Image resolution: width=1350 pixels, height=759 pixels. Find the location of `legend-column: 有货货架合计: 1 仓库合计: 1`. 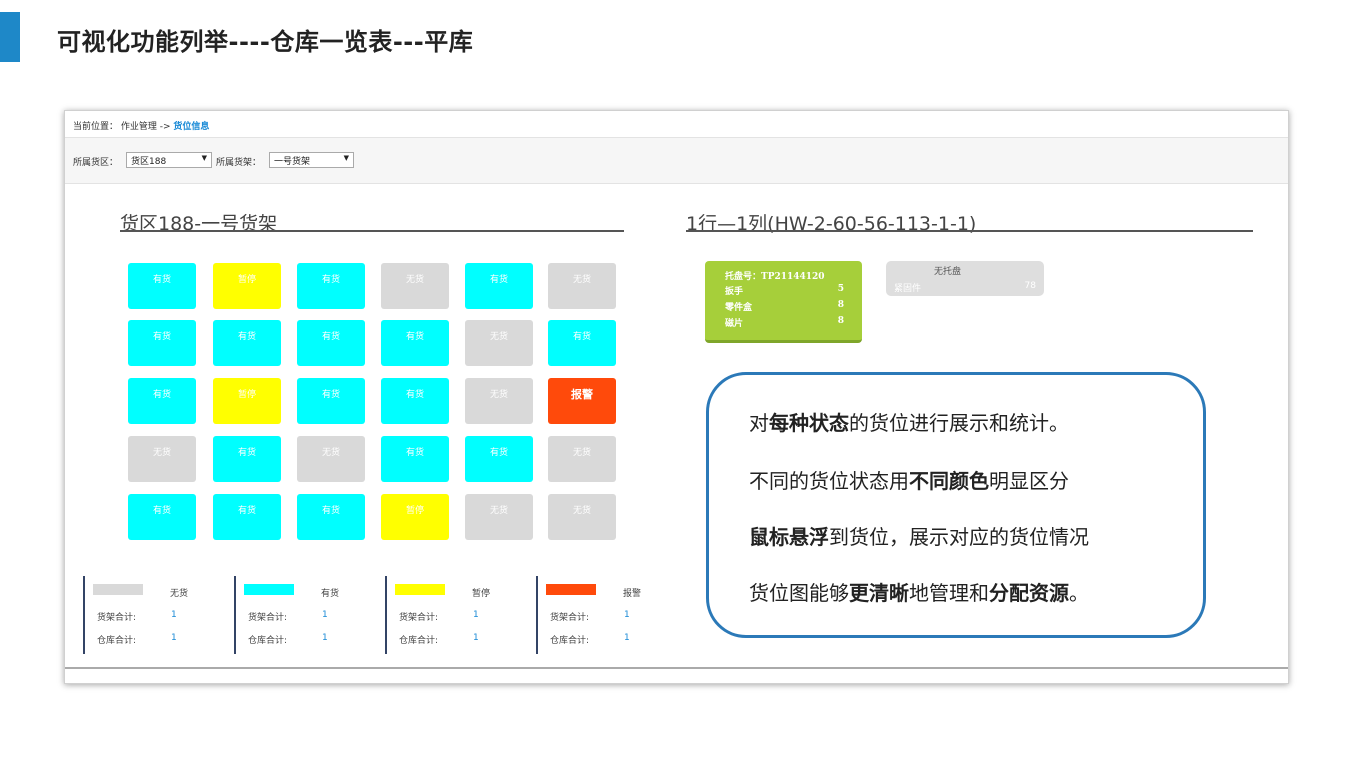

legend-column: 有货货架合计: 1 仓库合计: 1 is located at coordinates (305, 615).